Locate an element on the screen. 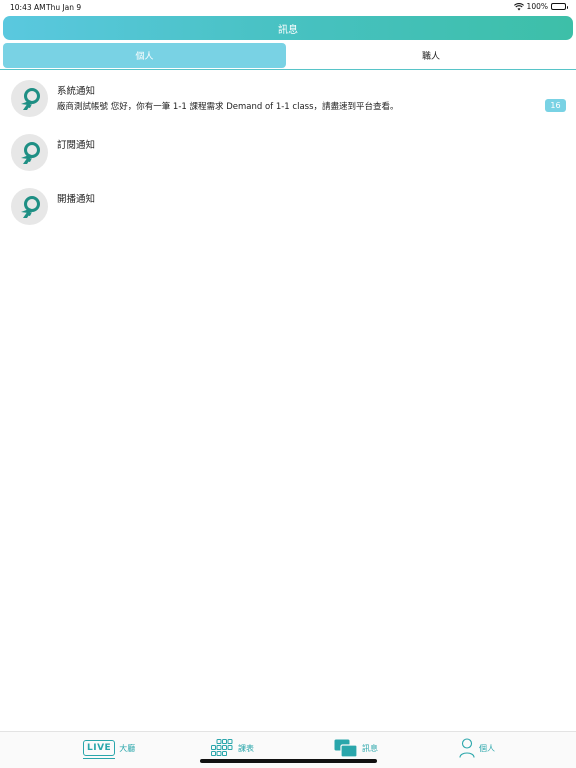  nav-label: 大廳 is located at coordinates (127, 748).